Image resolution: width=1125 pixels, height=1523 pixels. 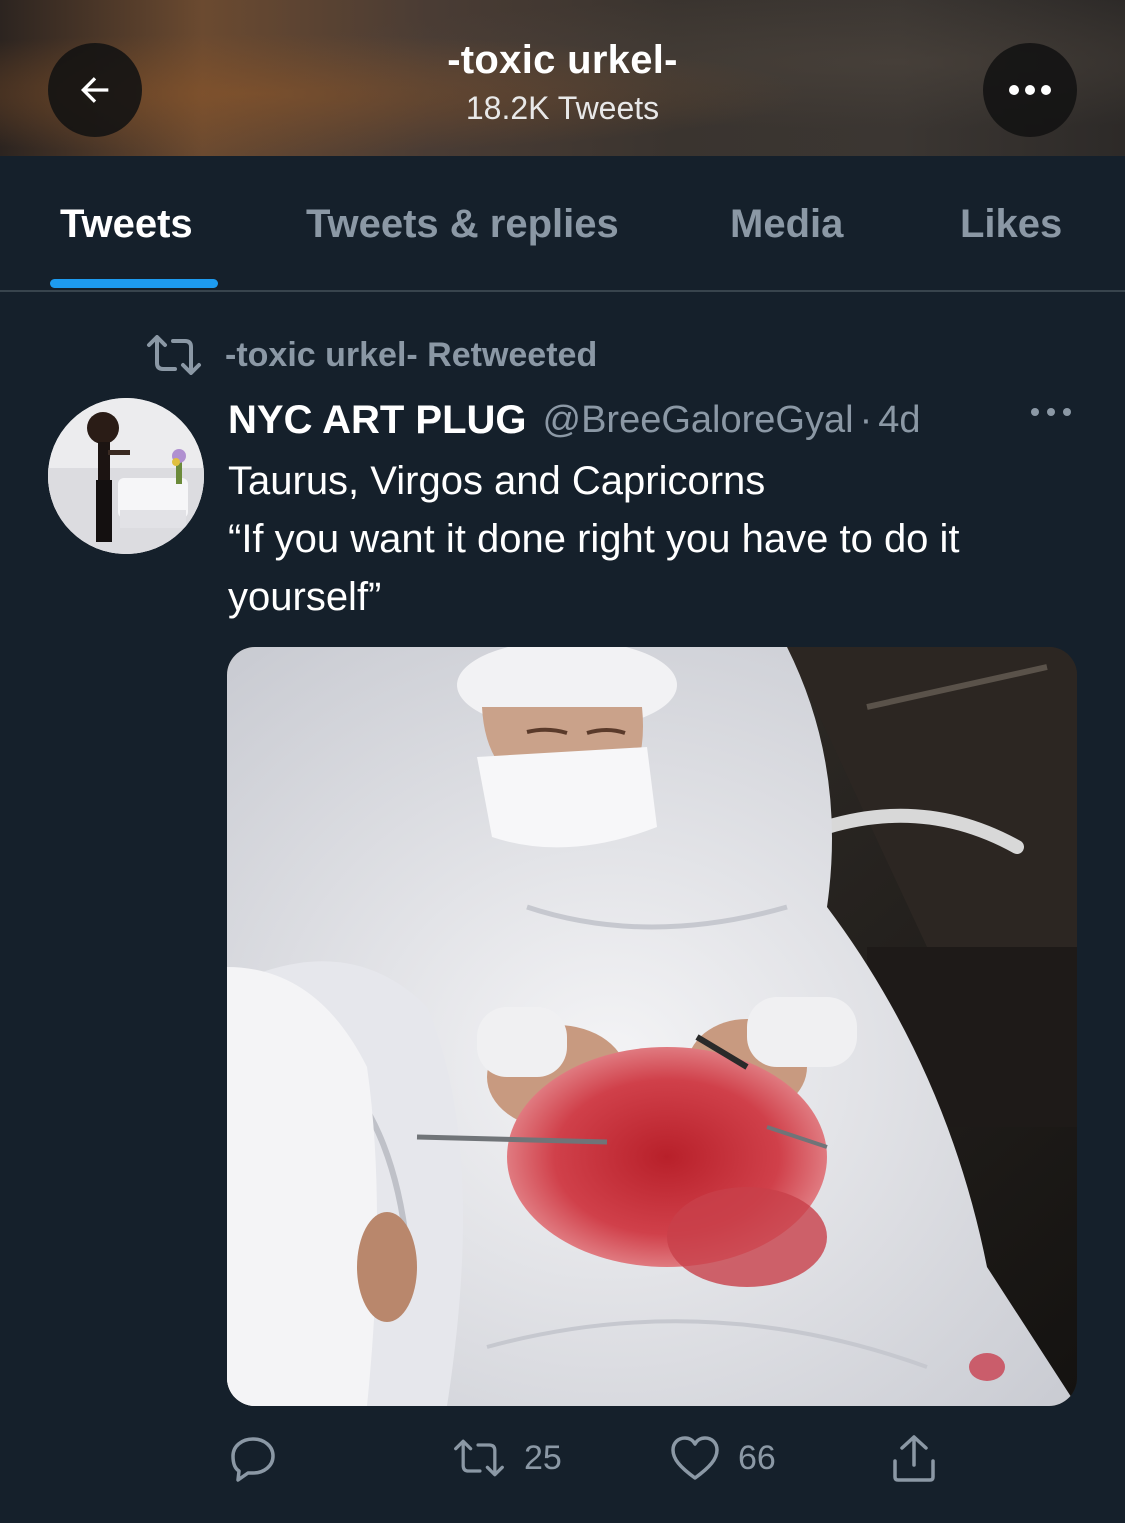 I want to click on divider, so click(x=562, y=291).